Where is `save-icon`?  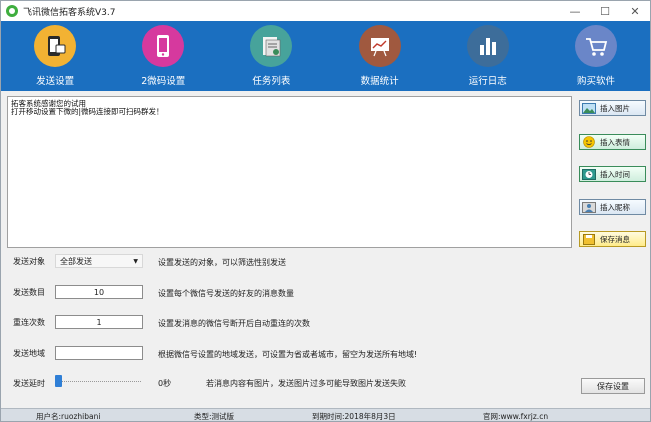 save-icon is located at coordinates (589, 239).